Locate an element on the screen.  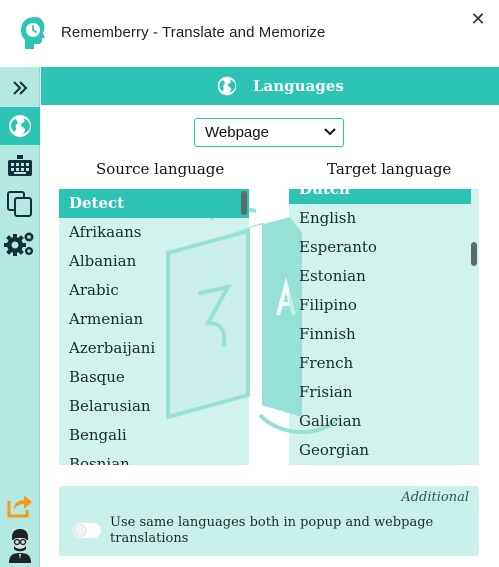
mode-select-value: Webpage is located at coordinates (237, 132).